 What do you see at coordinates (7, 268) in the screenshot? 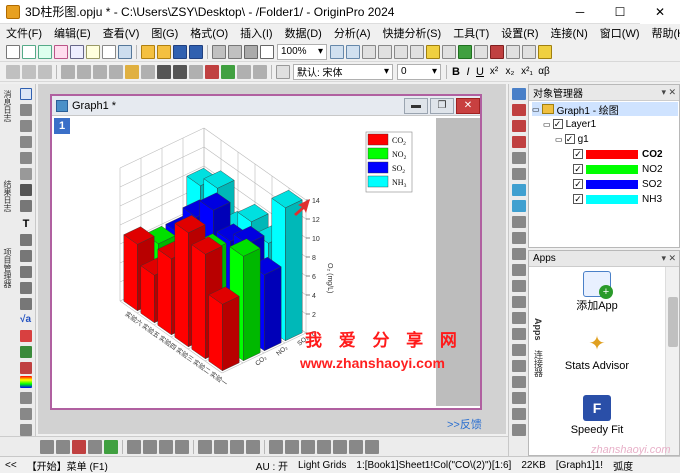
I see `project-manager-tab: 项目管理器` at bounding box center [7, 268].